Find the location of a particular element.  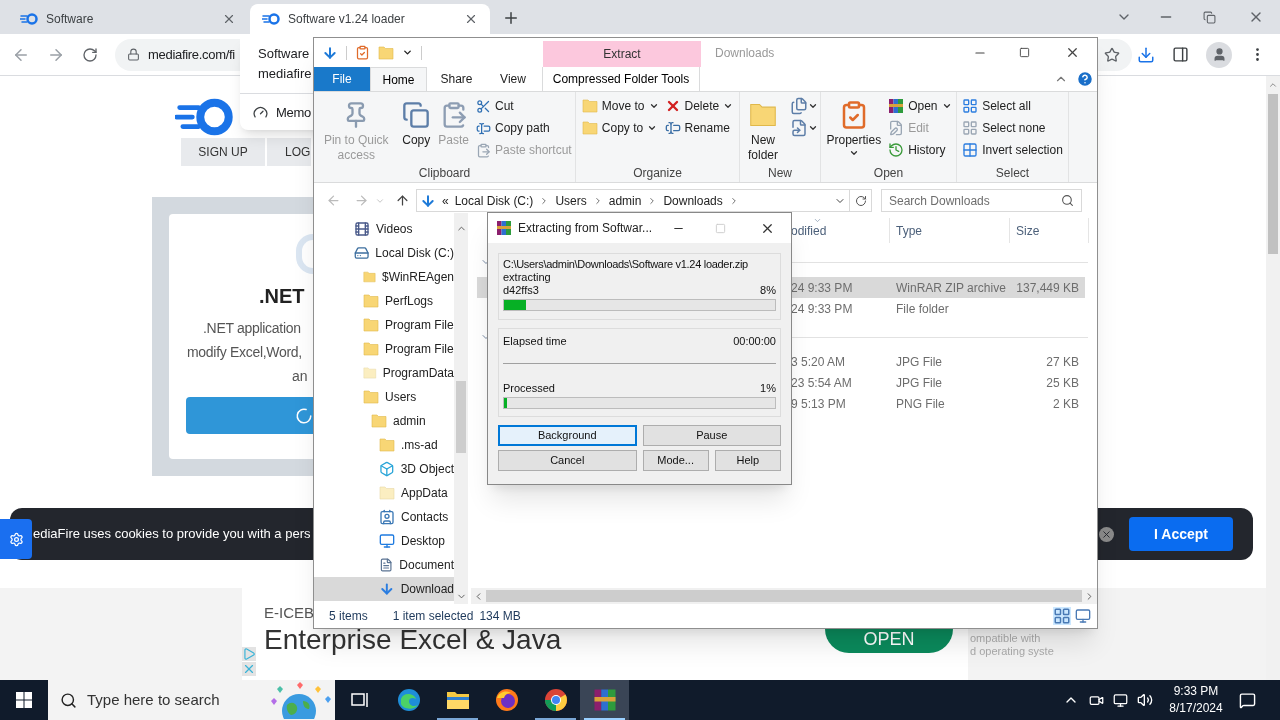

elapsed-label: Elapsed time is located at coordinates (535, 341).